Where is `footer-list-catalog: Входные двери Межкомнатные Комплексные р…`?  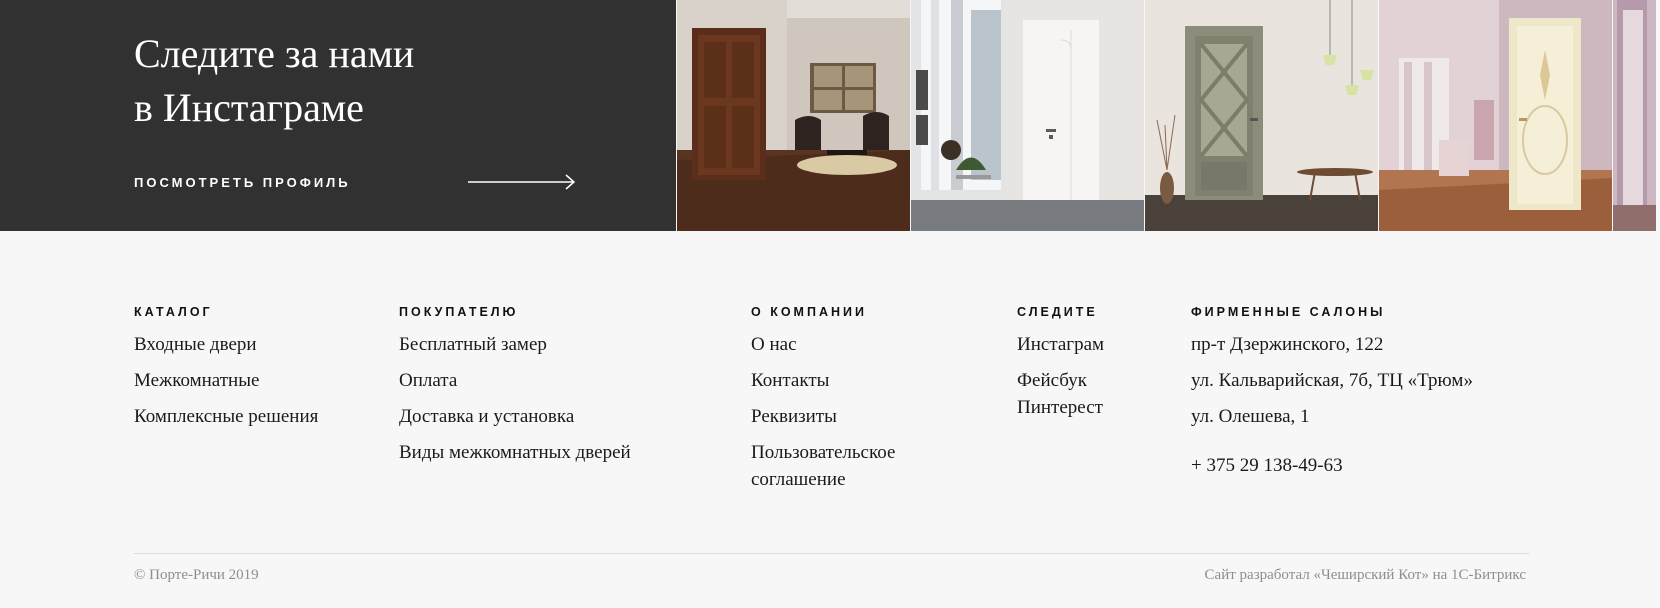 footer-list-catalog: Входные двери Межкомнатные Комплексные р… is located at coordinates (226, 380).